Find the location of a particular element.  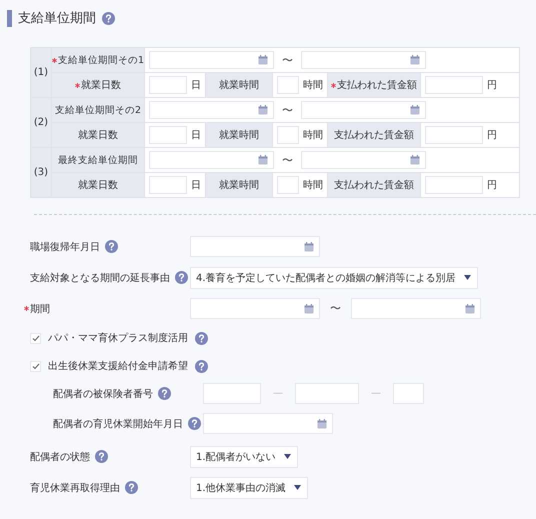

field-label: 配偶者の育児休業開始年月日 is located at coordinates (118, 424).